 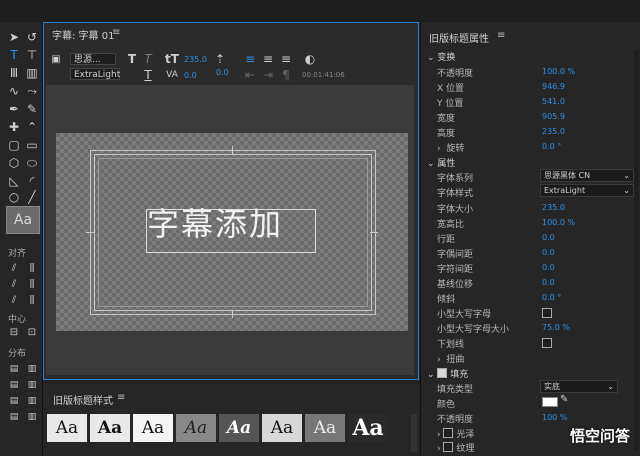 What do you see at coordinates (32, 37) in the screenshot?
I see `rotate-tool-icon: ↺` at bounding box center [32, 37].